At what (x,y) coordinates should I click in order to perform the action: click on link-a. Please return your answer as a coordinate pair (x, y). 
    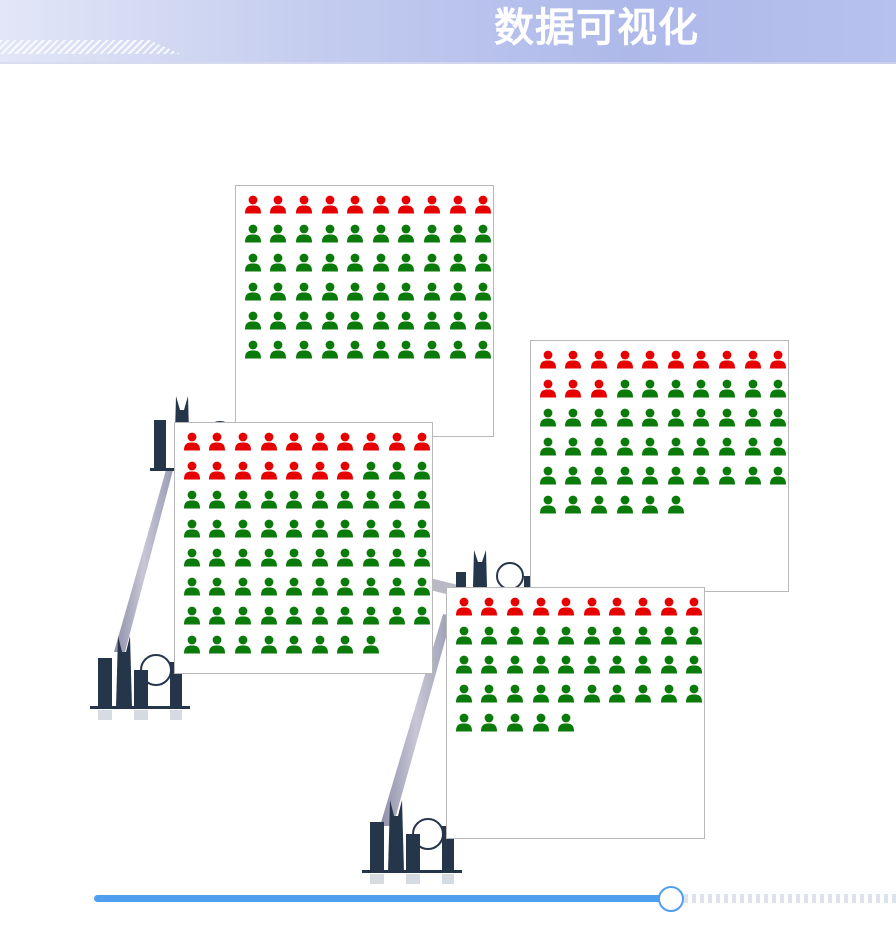
    Looking at the image, I should click on (143, 561).